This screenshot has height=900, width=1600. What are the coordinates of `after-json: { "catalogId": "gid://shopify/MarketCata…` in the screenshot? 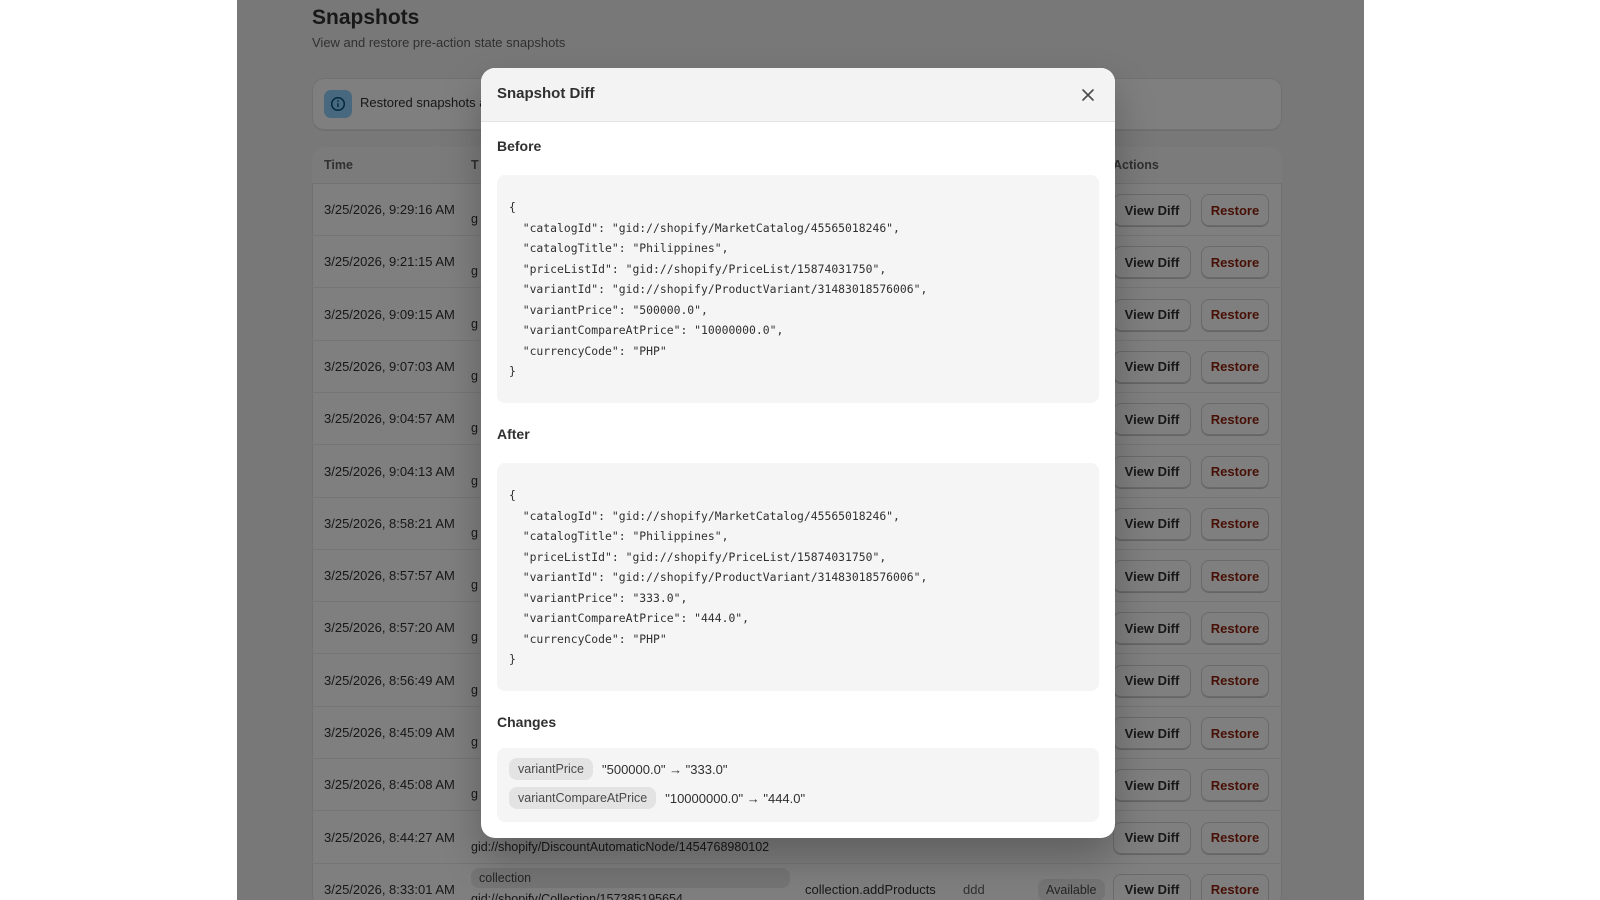 It's located at (718, 577).